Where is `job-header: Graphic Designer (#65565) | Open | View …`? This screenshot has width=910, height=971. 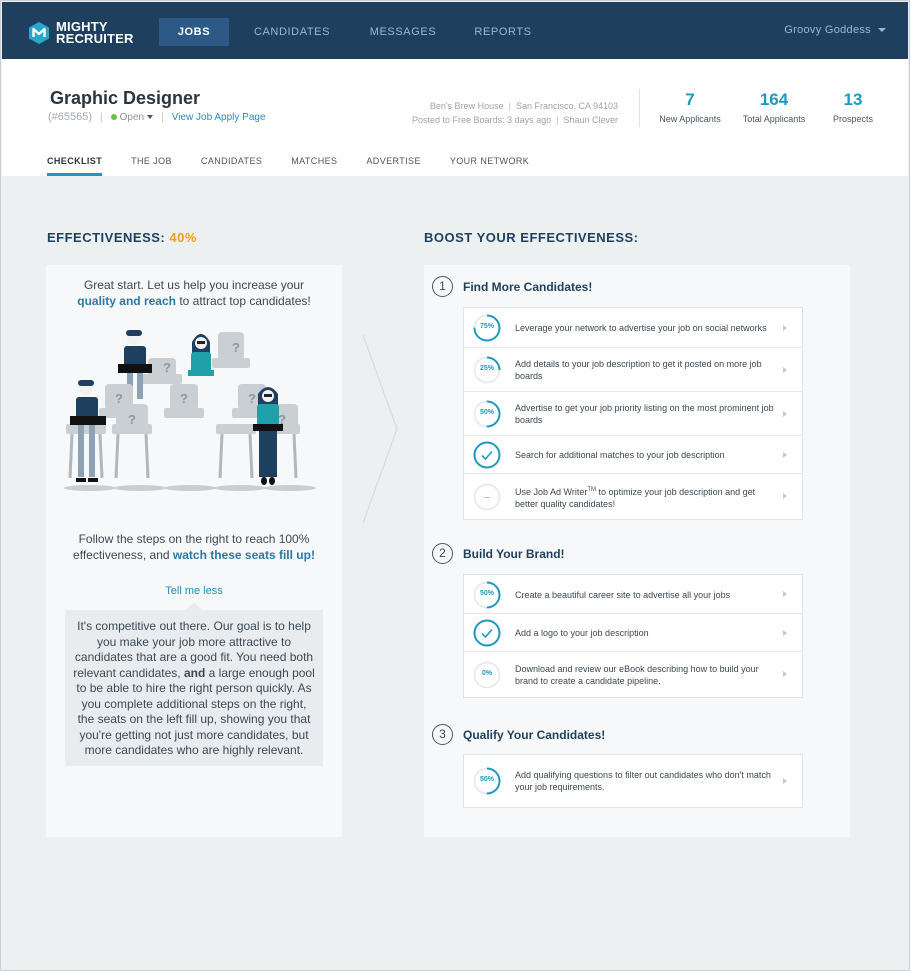
job-header: Graphic Designer (#65565) | Open | View … is located at coordinates (455, 117).